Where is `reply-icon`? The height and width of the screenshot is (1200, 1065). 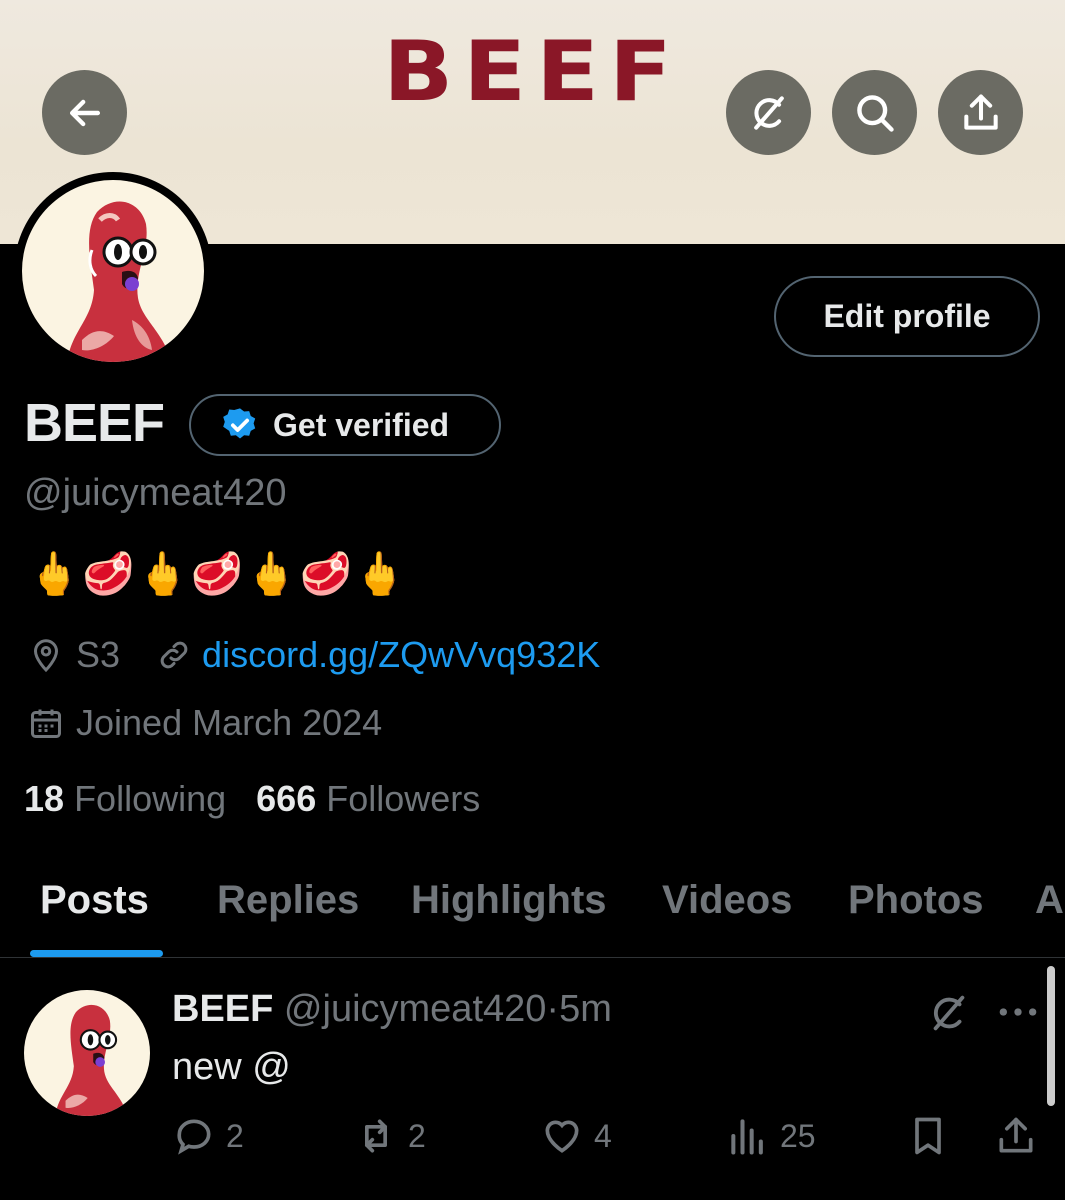
reply-icon is located at coordinates (194, 1137).